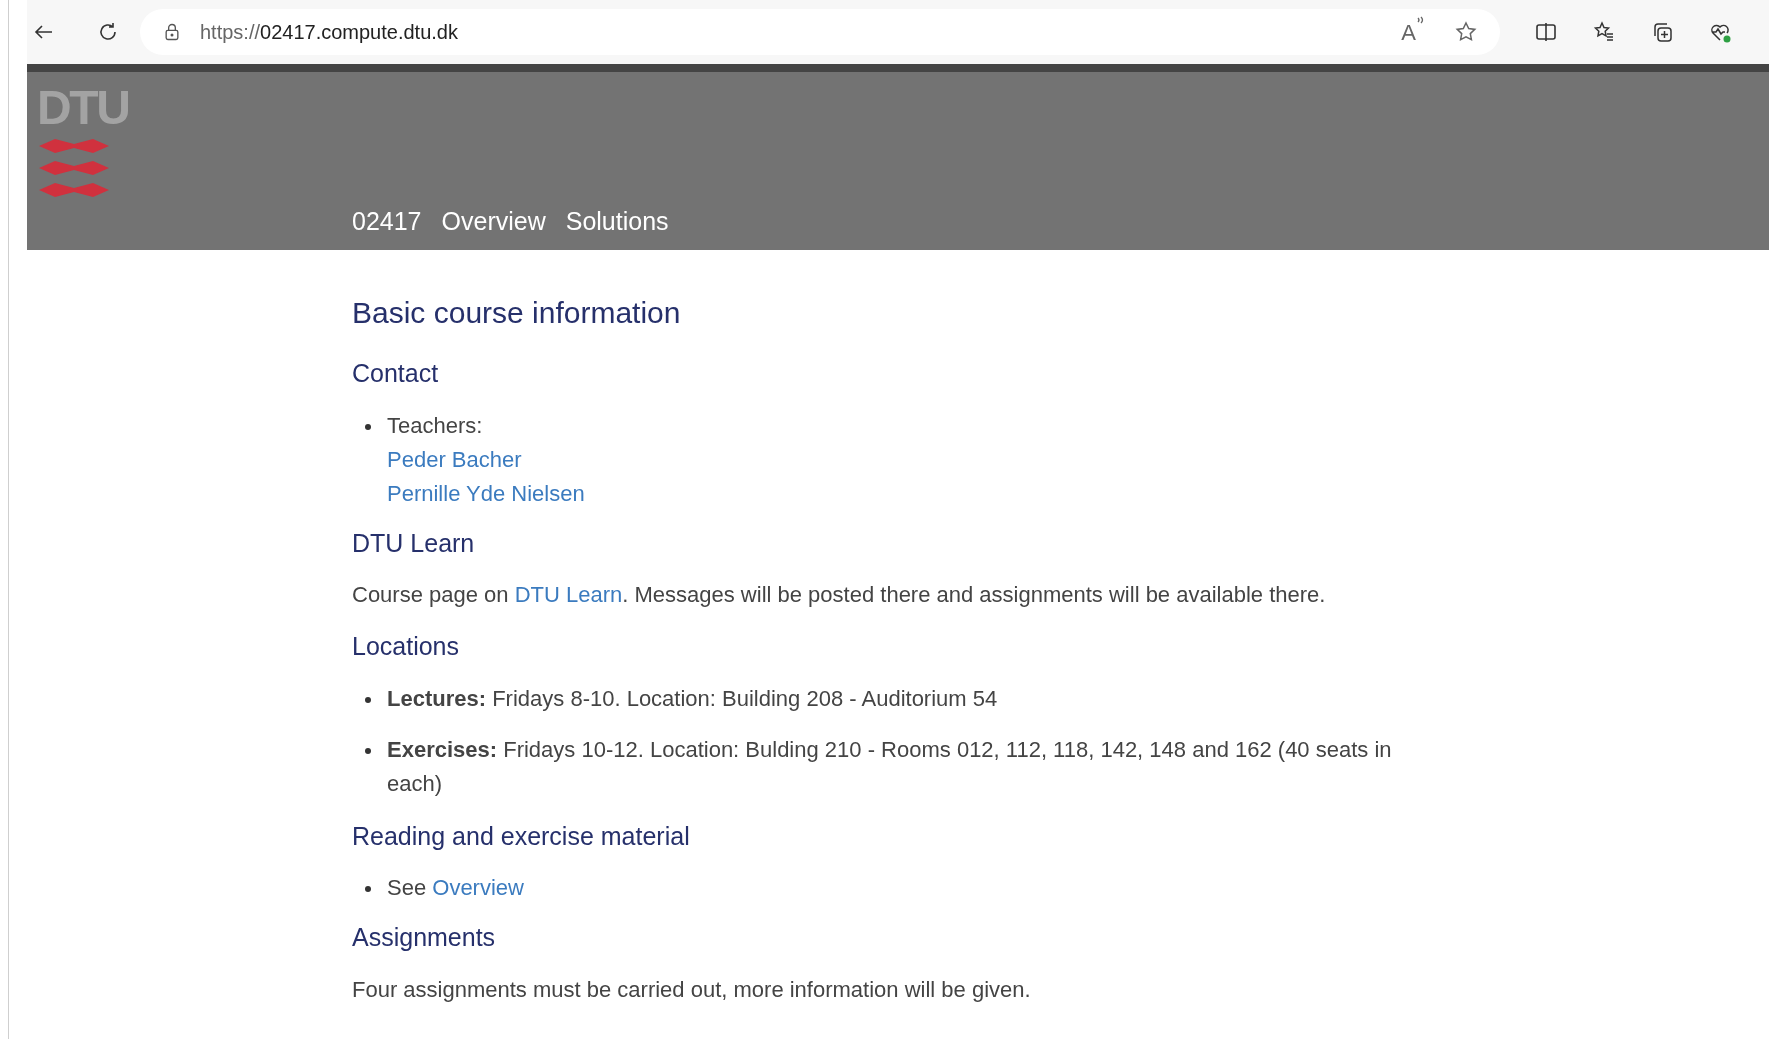  Describe the element at coordinates (839, 595) in the screenshot. I see `paragraph: Course page on DTU Learn. Messages will be posted there and assignments will be available there.` at that location.